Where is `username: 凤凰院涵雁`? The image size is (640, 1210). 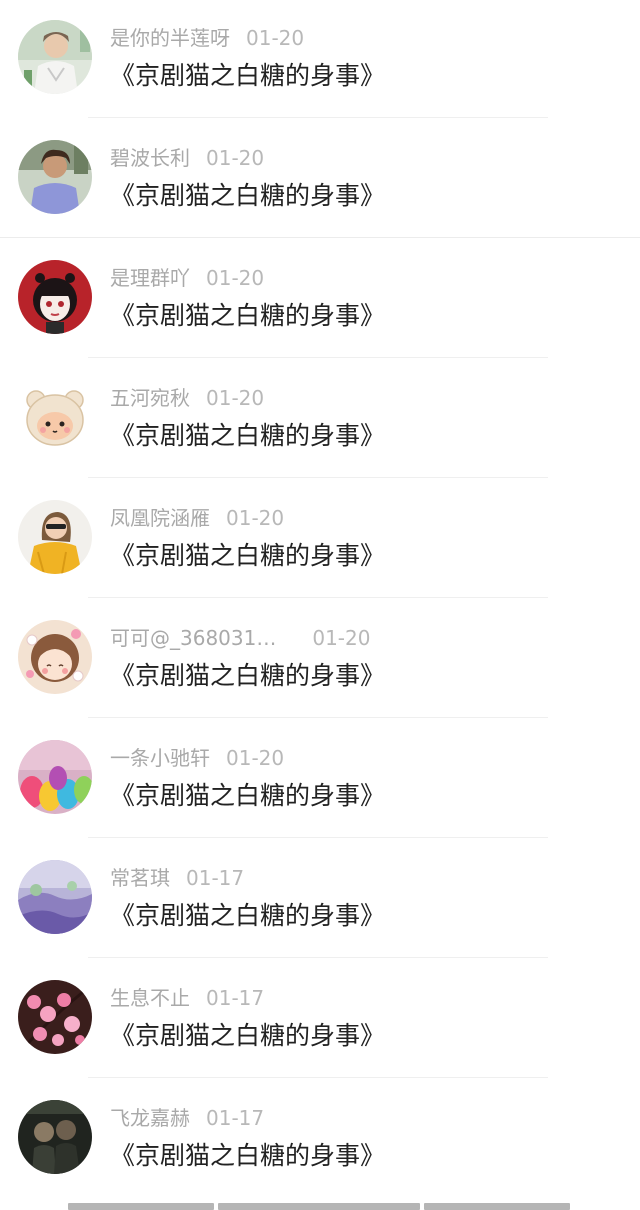
username: 凤凰院涵雁 is located at coordinates (160, 518).